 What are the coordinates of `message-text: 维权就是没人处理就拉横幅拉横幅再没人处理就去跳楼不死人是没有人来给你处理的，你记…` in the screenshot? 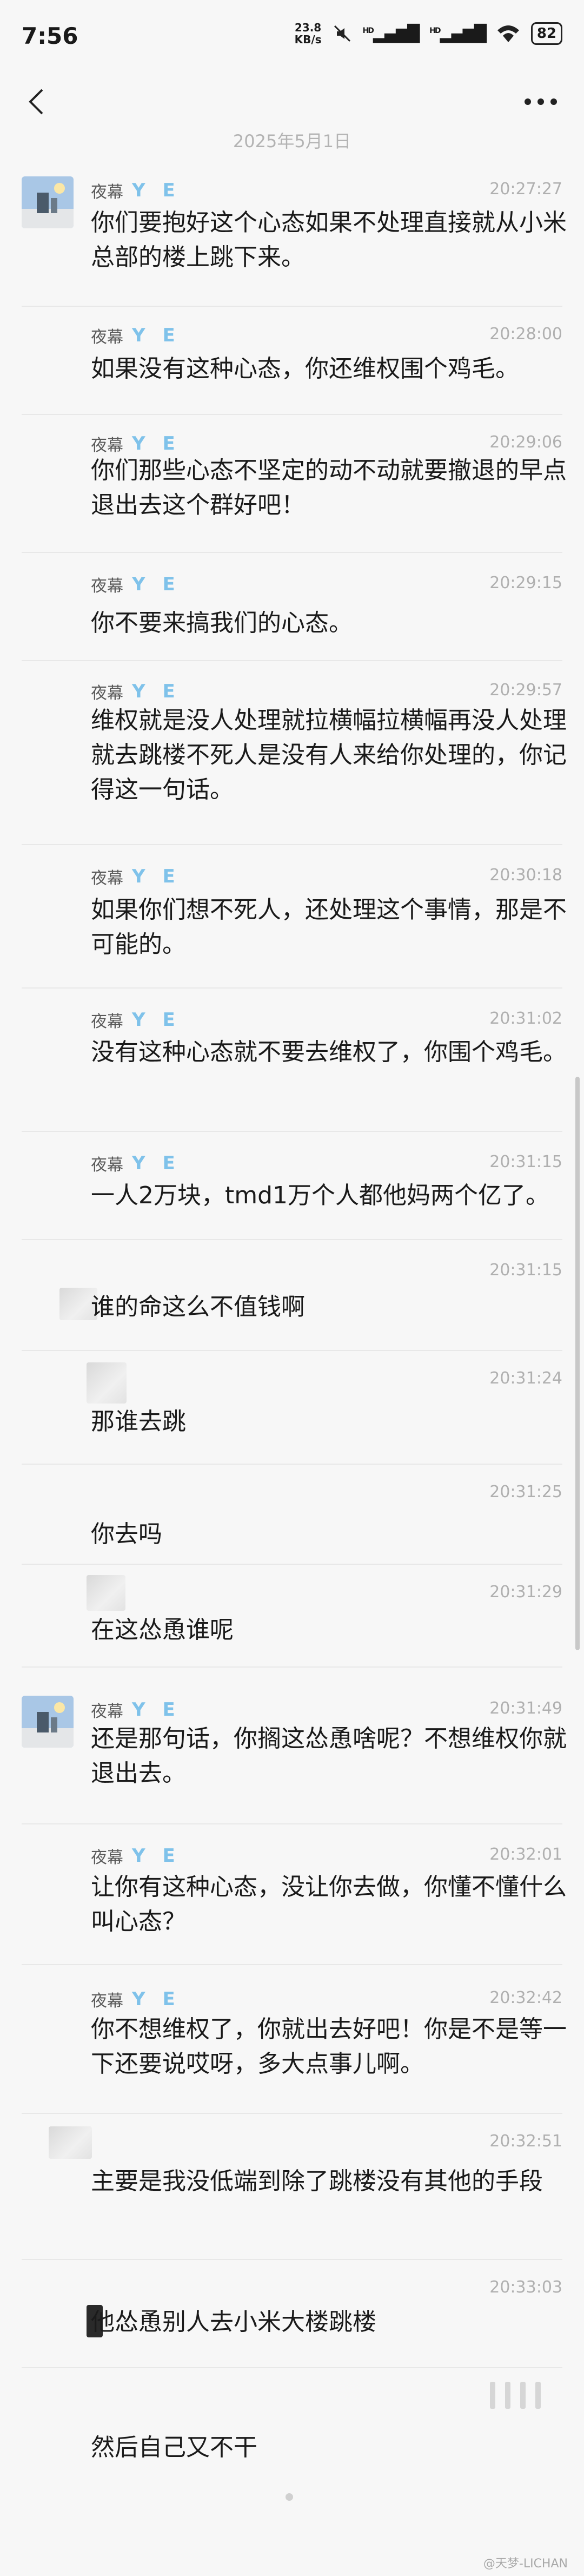 It's located at (329, 755).